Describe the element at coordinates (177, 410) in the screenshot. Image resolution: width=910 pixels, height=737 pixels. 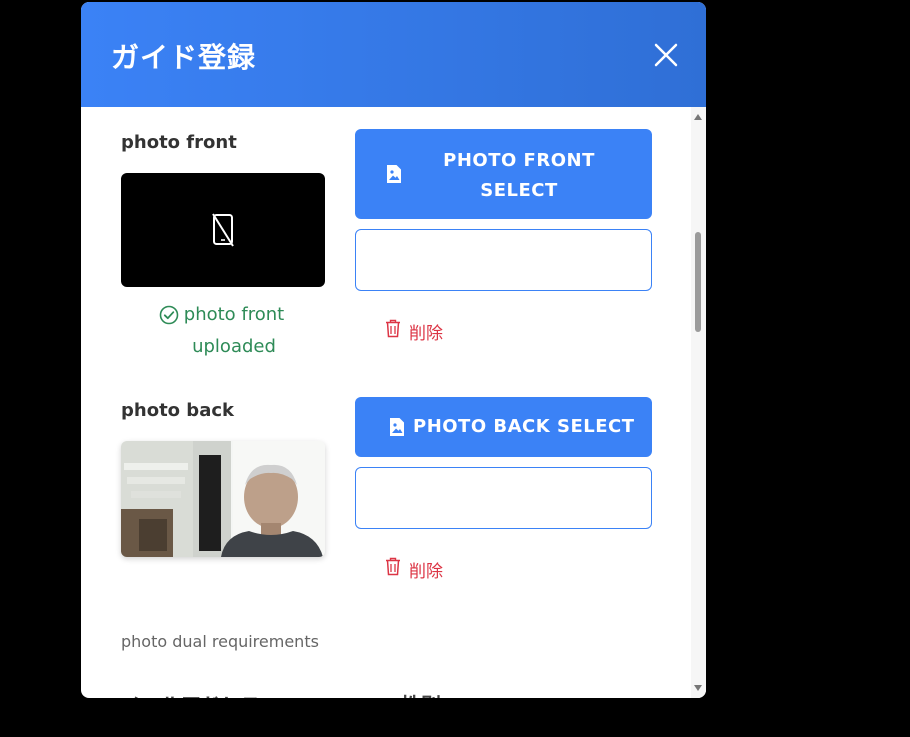
I see `photo-back-label: photo back` at that location.